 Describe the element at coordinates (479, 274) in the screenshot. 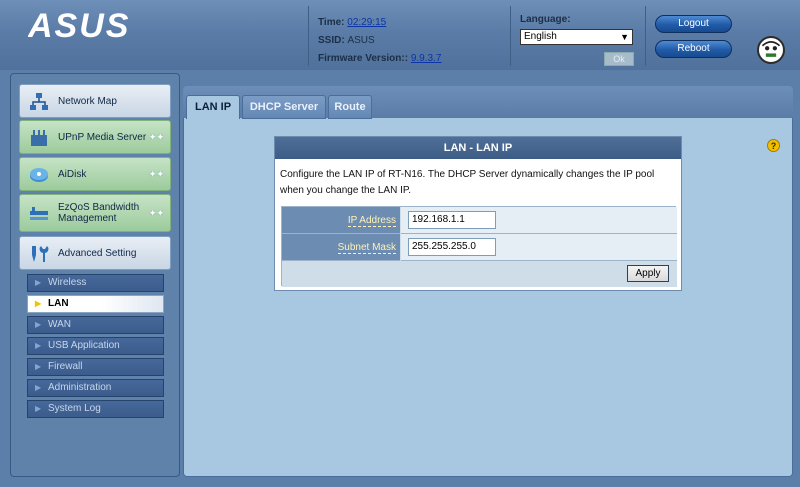

I see `apply-row: Apply` at that location.